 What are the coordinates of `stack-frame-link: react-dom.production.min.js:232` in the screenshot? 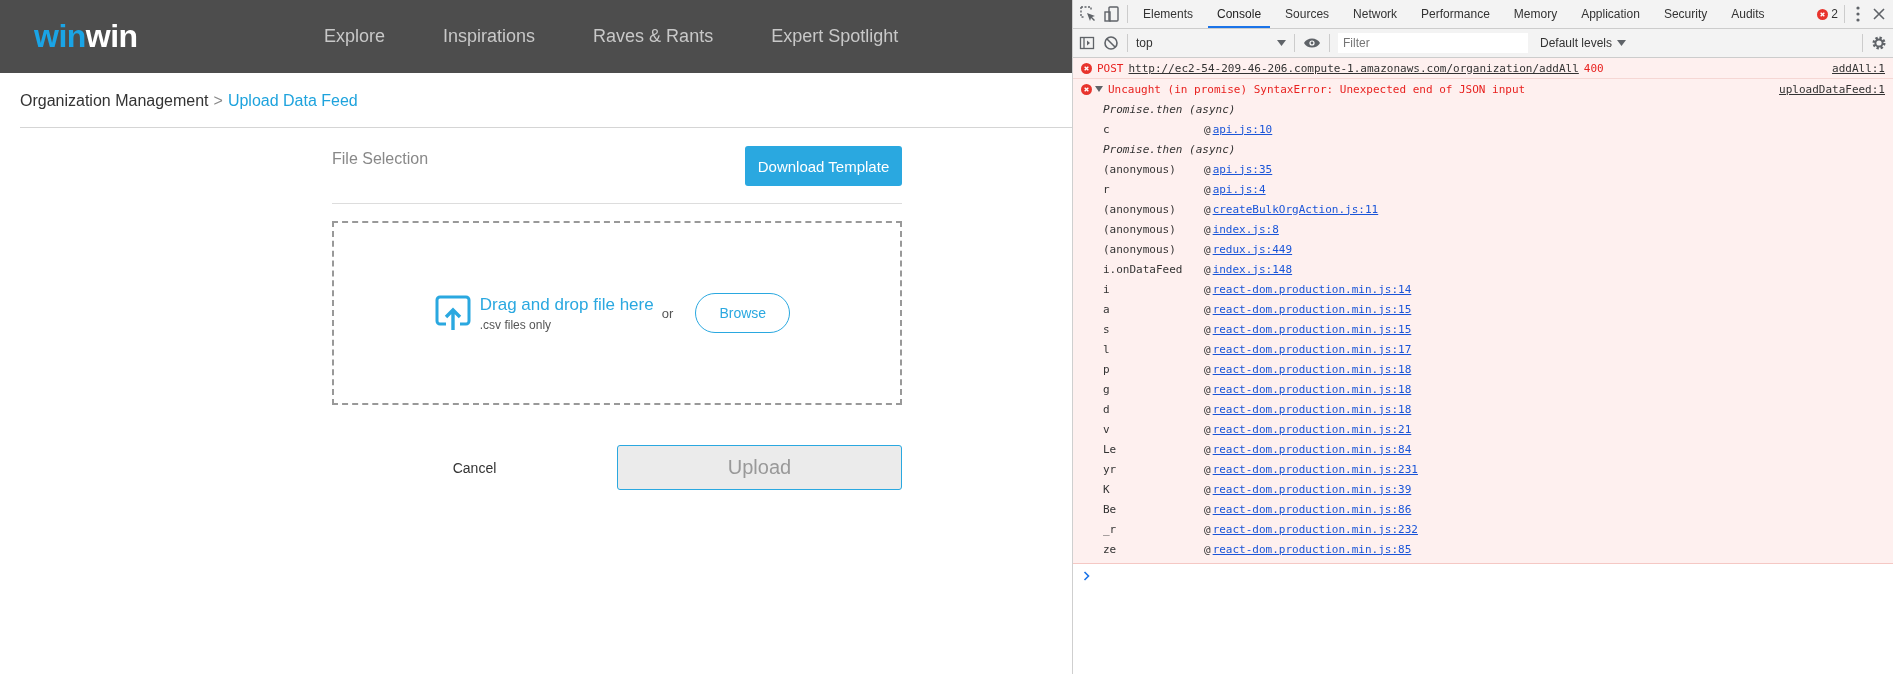 It's located at (1315, 529).